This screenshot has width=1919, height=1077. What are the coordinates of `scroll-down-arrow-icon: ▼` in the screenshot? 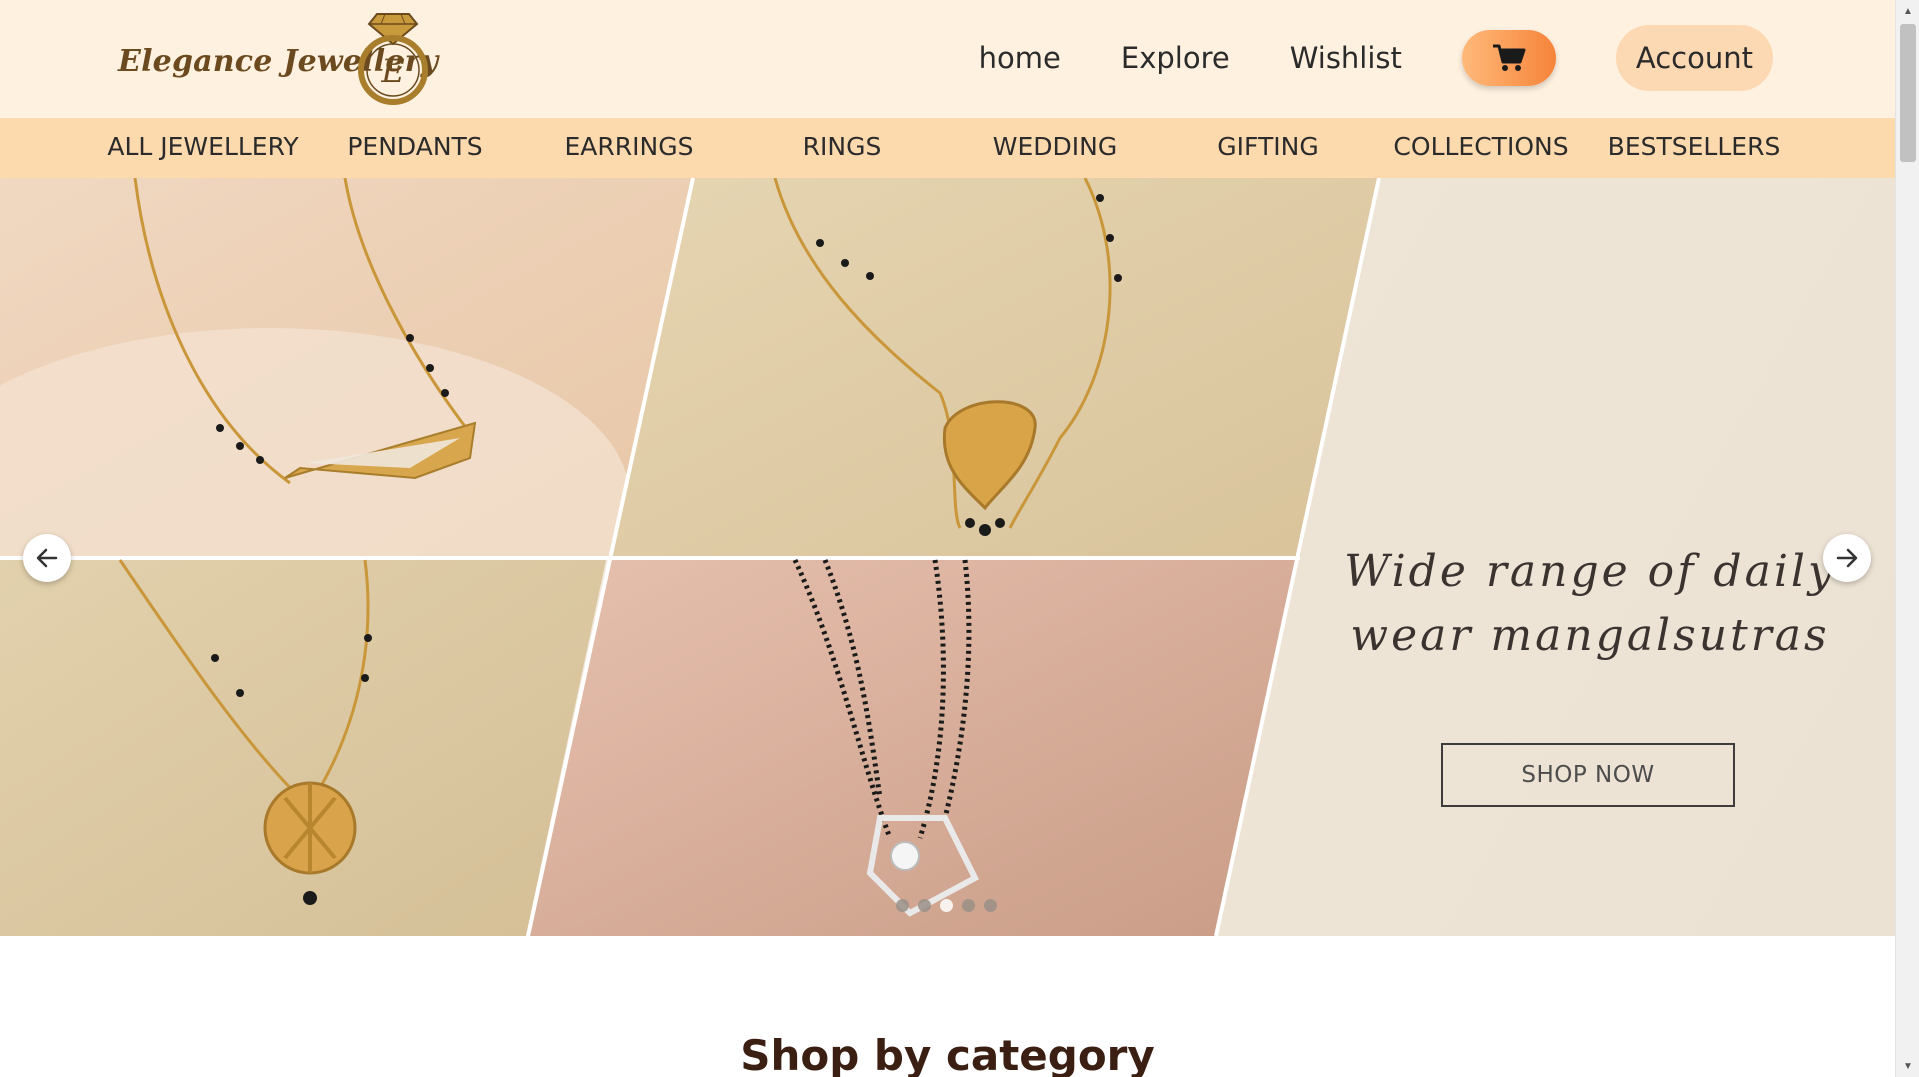 It's located at (1907, 1066).